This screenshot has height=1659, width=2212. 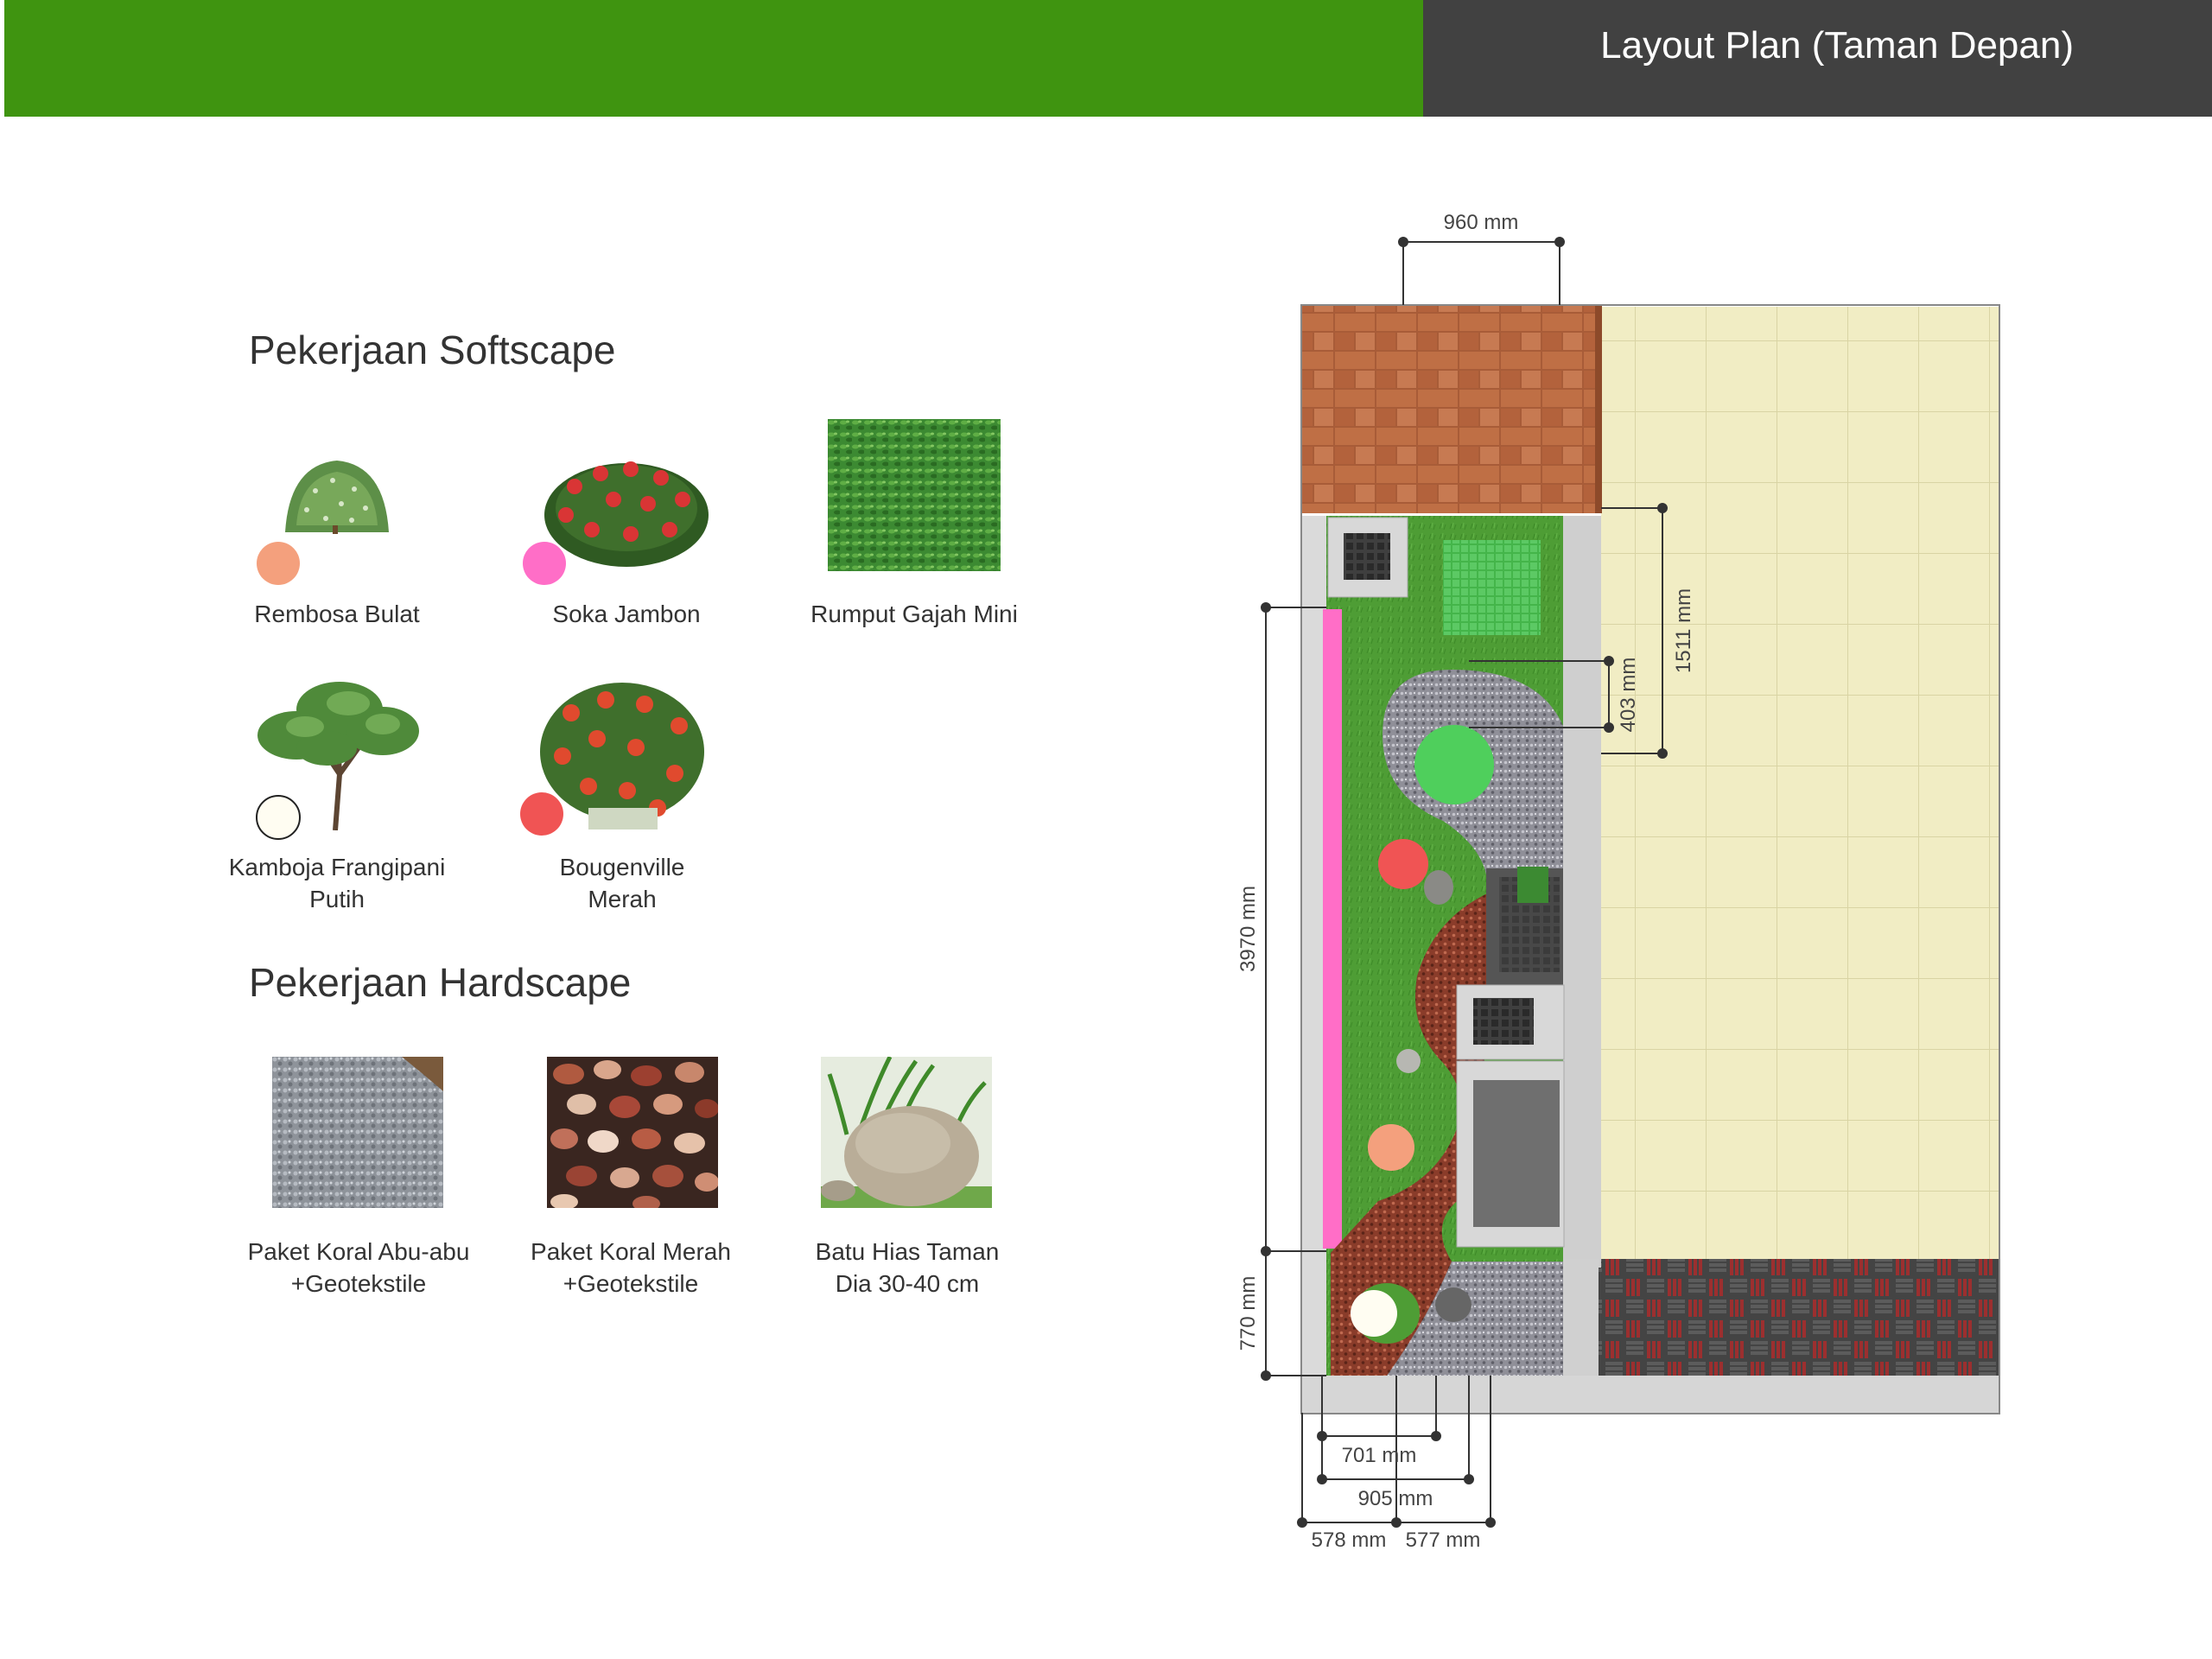 What do you see at coordinates (630, 1268) in the screenshot?
I see `koral-merah-label: Paket Koral Merah +Geotekstile` at bounding box center [630, 1268].